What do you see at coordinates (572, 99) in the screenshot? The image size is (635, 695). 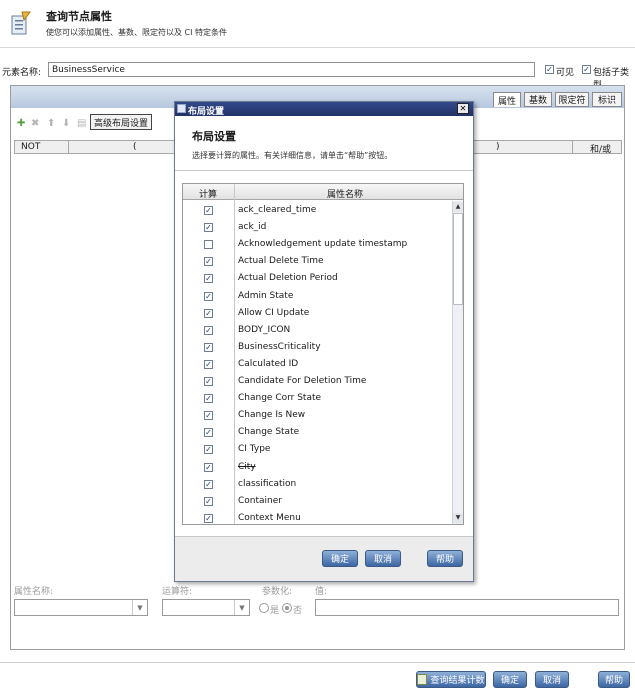 I see `tab-qualifiers: 限定符` at bounding box center [572, 99].